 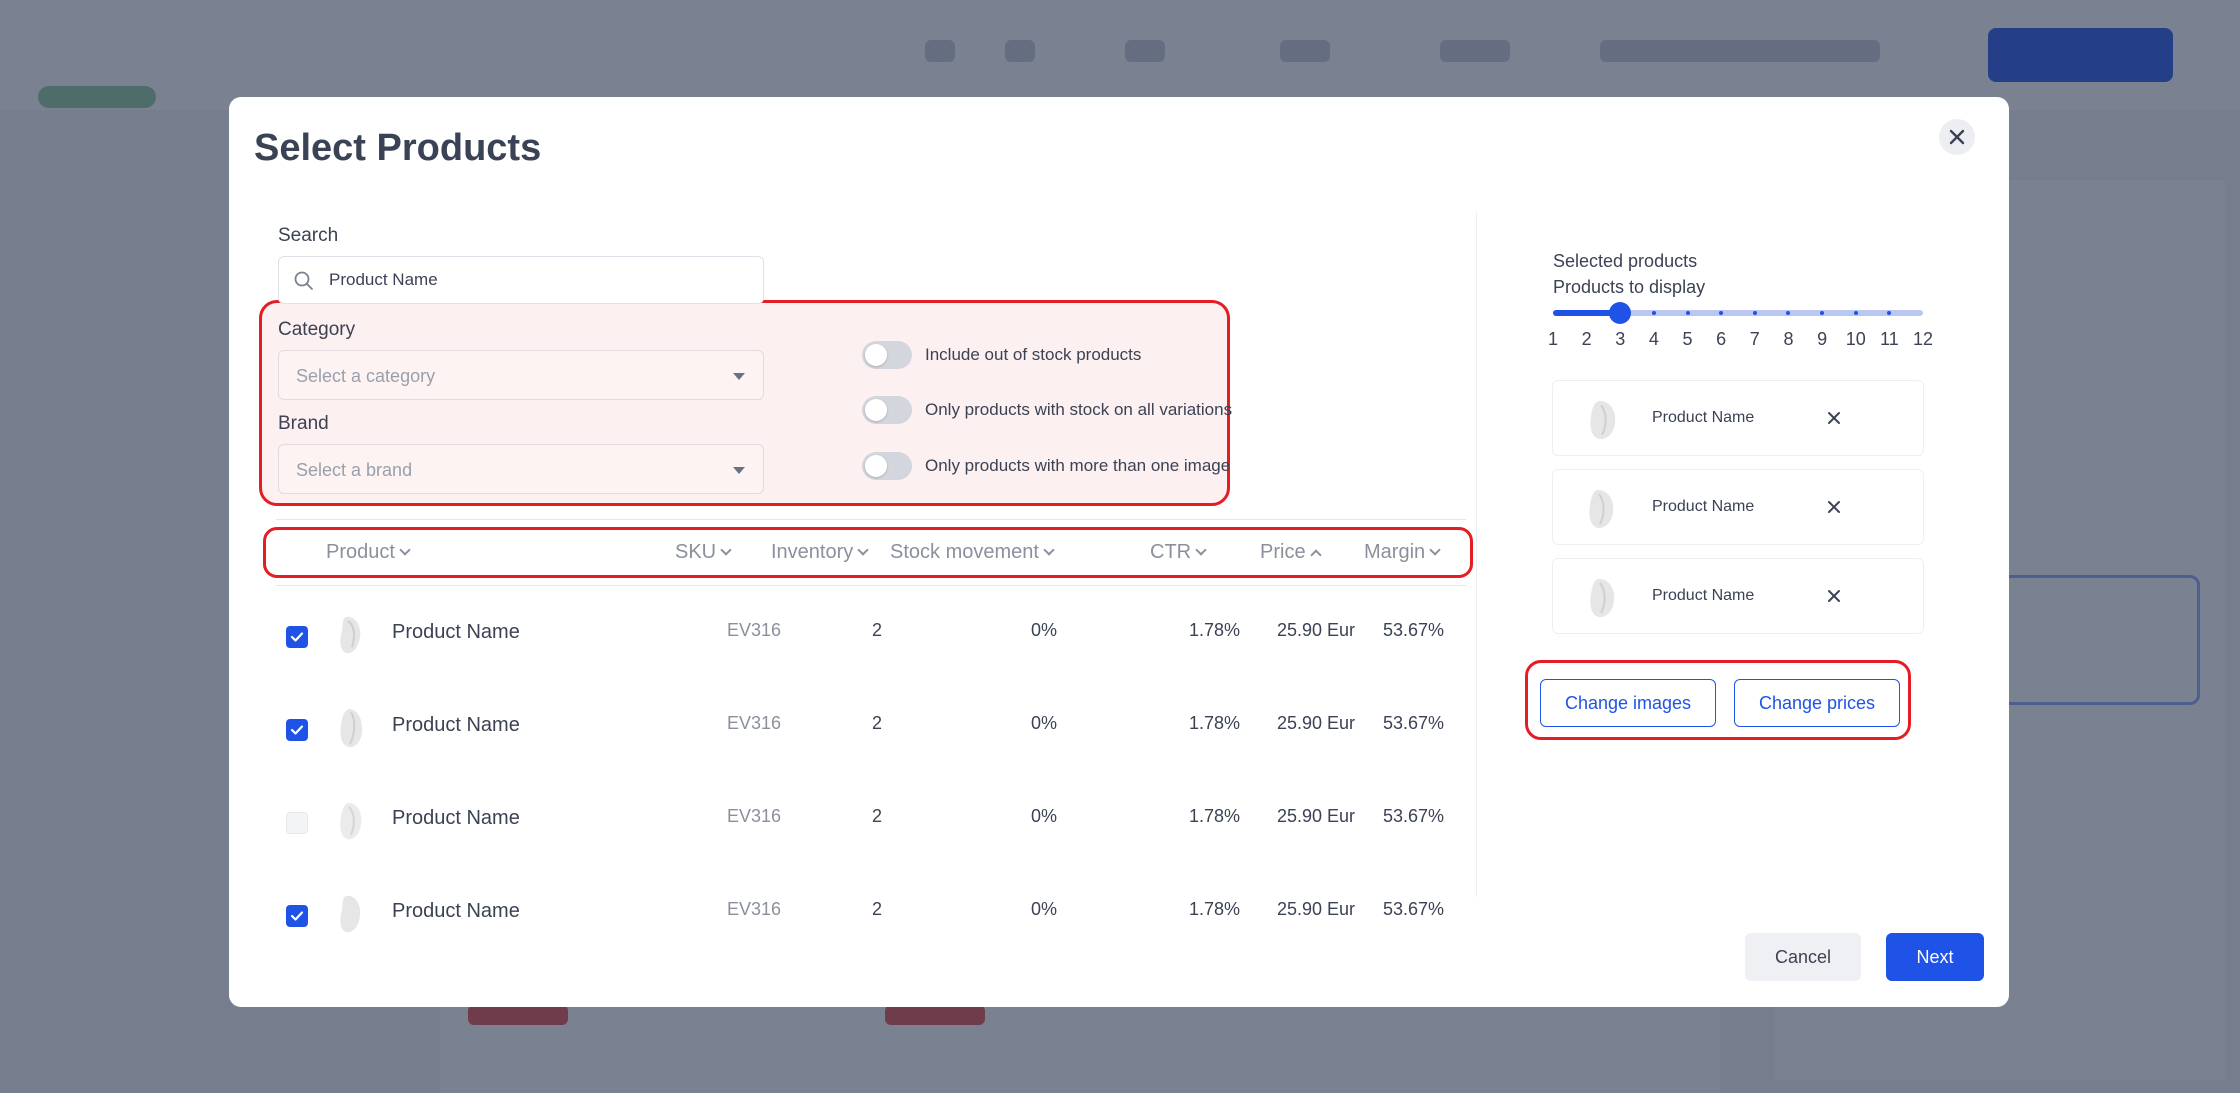 What do you see at coordinates (1935, 957) in the screenshot?
I see `next-button: Next` at bounding box center [1935, 957].